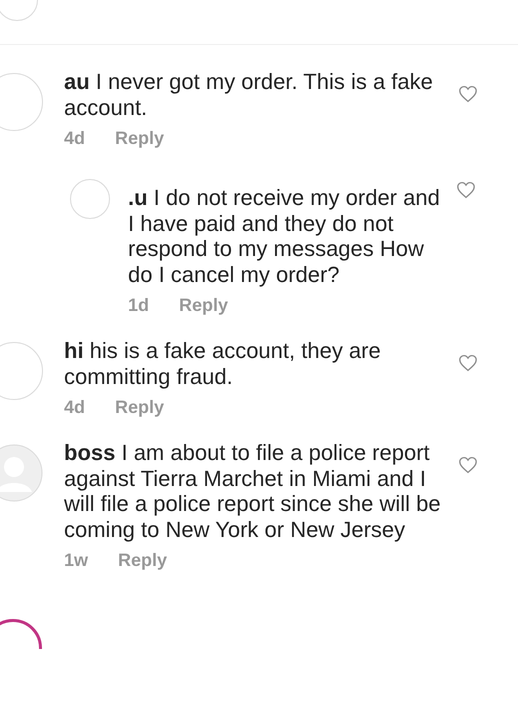 The width and height of the screenshot is (518, 720). Describe the element at coordinates (76, 560) in the screenshot. I see `comment-time: 1w` at that location.